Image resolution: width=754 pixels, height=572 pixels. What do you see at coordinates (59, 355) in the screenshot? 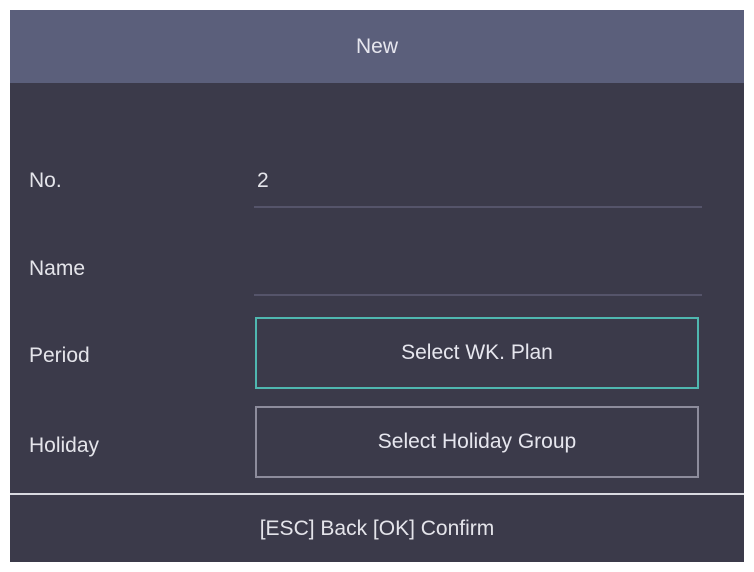
I see `period-label: Period` at bounding box center [59, 355].